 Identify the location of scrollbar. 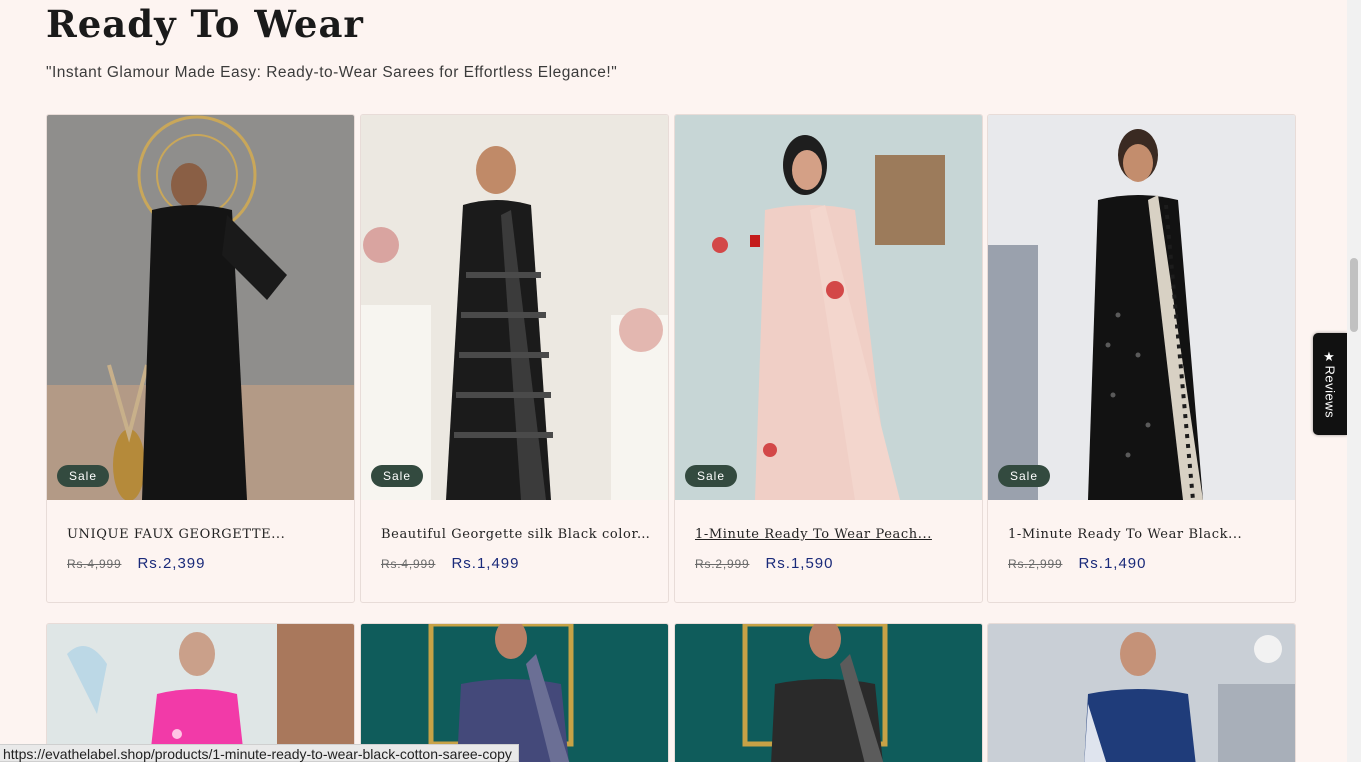
(1354, 381).